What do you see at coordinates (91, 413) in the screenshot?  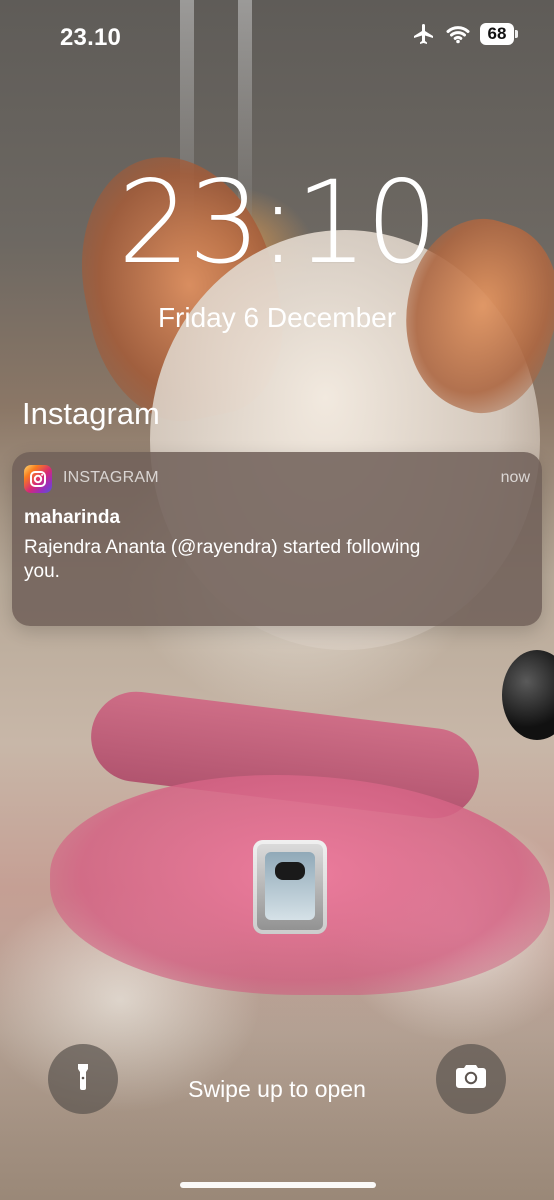 I see `notification-group-title: Instagram` at bounding box center [91, 413].